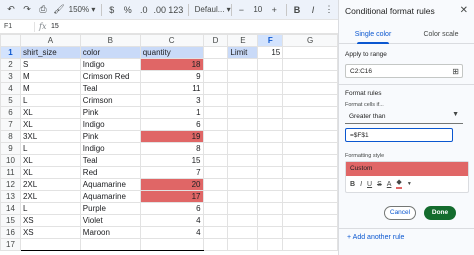 This screenshot has height=255, width=474. What do you see at coordinates (50, 244) in the screenshot?
I see `cell-shirt-size` at bounding box center [50, 244].